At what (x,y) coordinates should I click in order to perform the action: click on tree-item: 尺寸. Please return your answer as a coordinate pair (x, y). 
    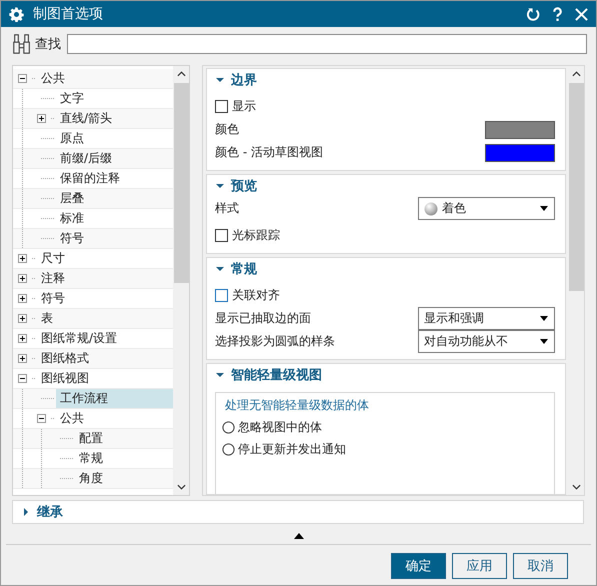
    Looking at the image, I should click on (105, 258).